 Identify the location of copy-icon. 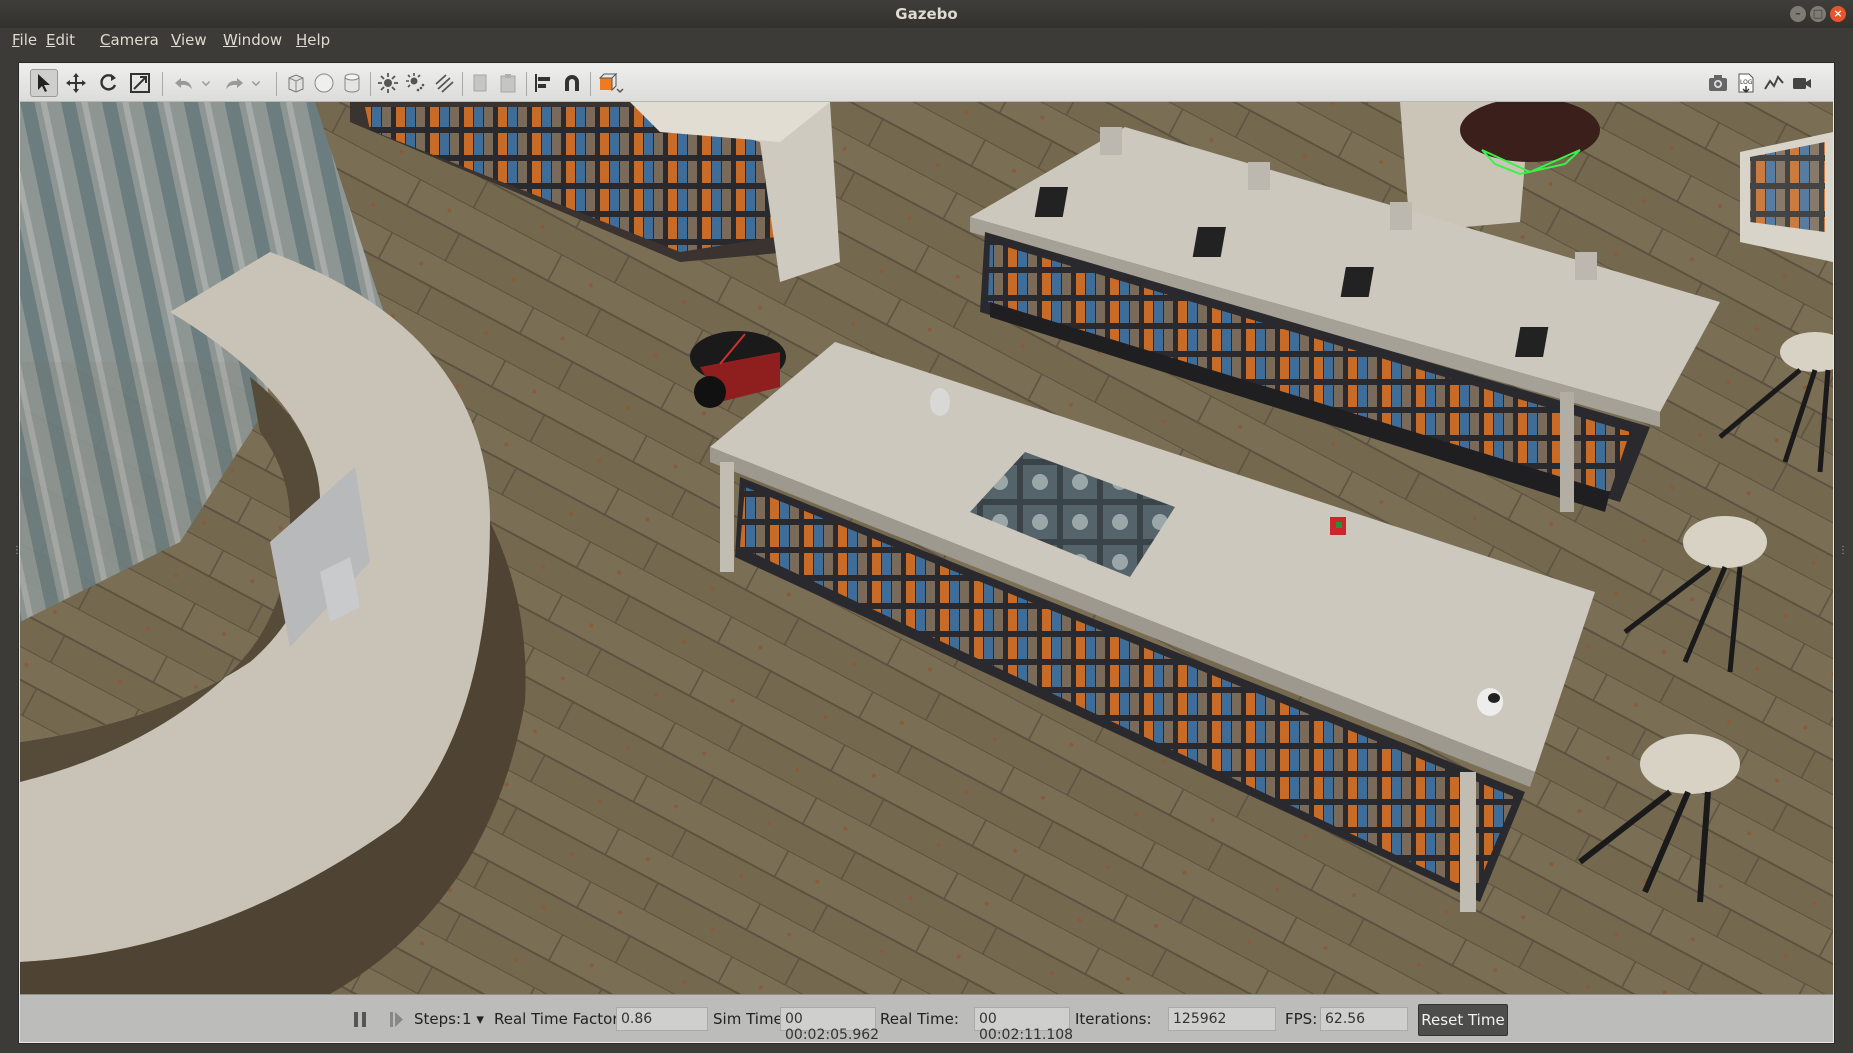
(480, 83).